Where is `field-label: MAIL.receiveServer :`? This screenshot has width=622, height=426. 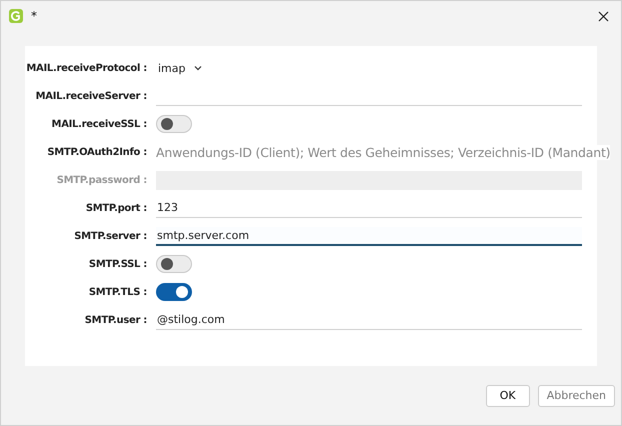
field-label: MAIL.receiveServer : is located at coordinates (90, 96).